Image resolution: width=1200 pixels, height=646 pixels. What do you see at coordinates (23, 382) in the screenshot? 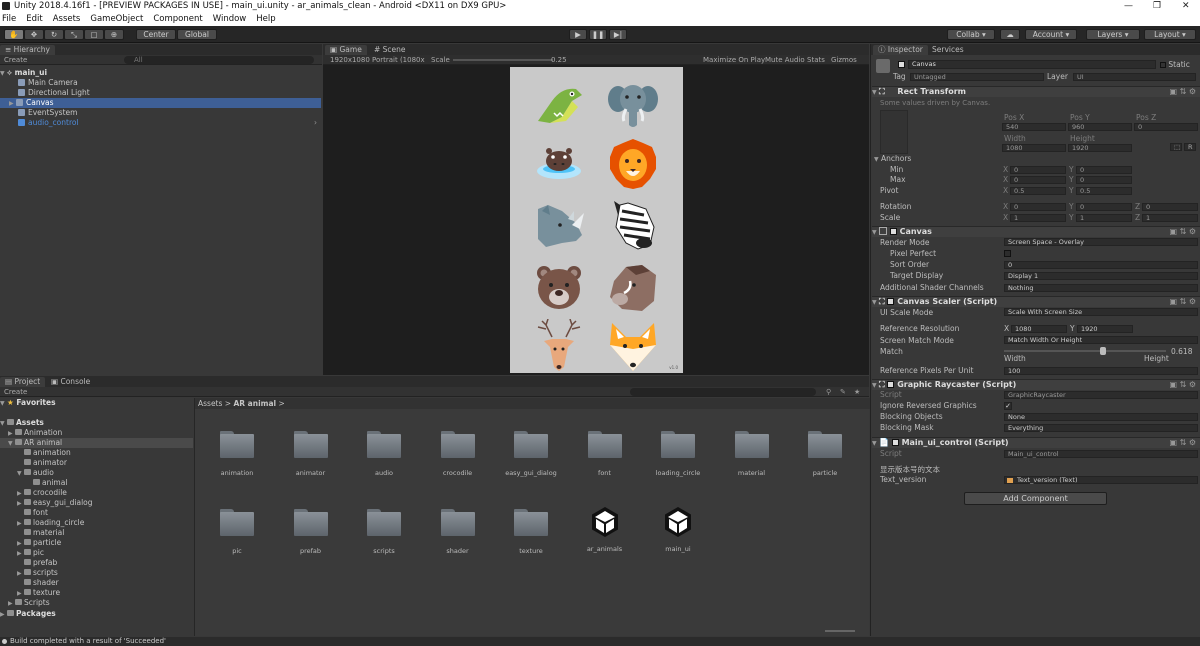
I see `tab-project: ▤ Project` at bounding box center [23, 382].